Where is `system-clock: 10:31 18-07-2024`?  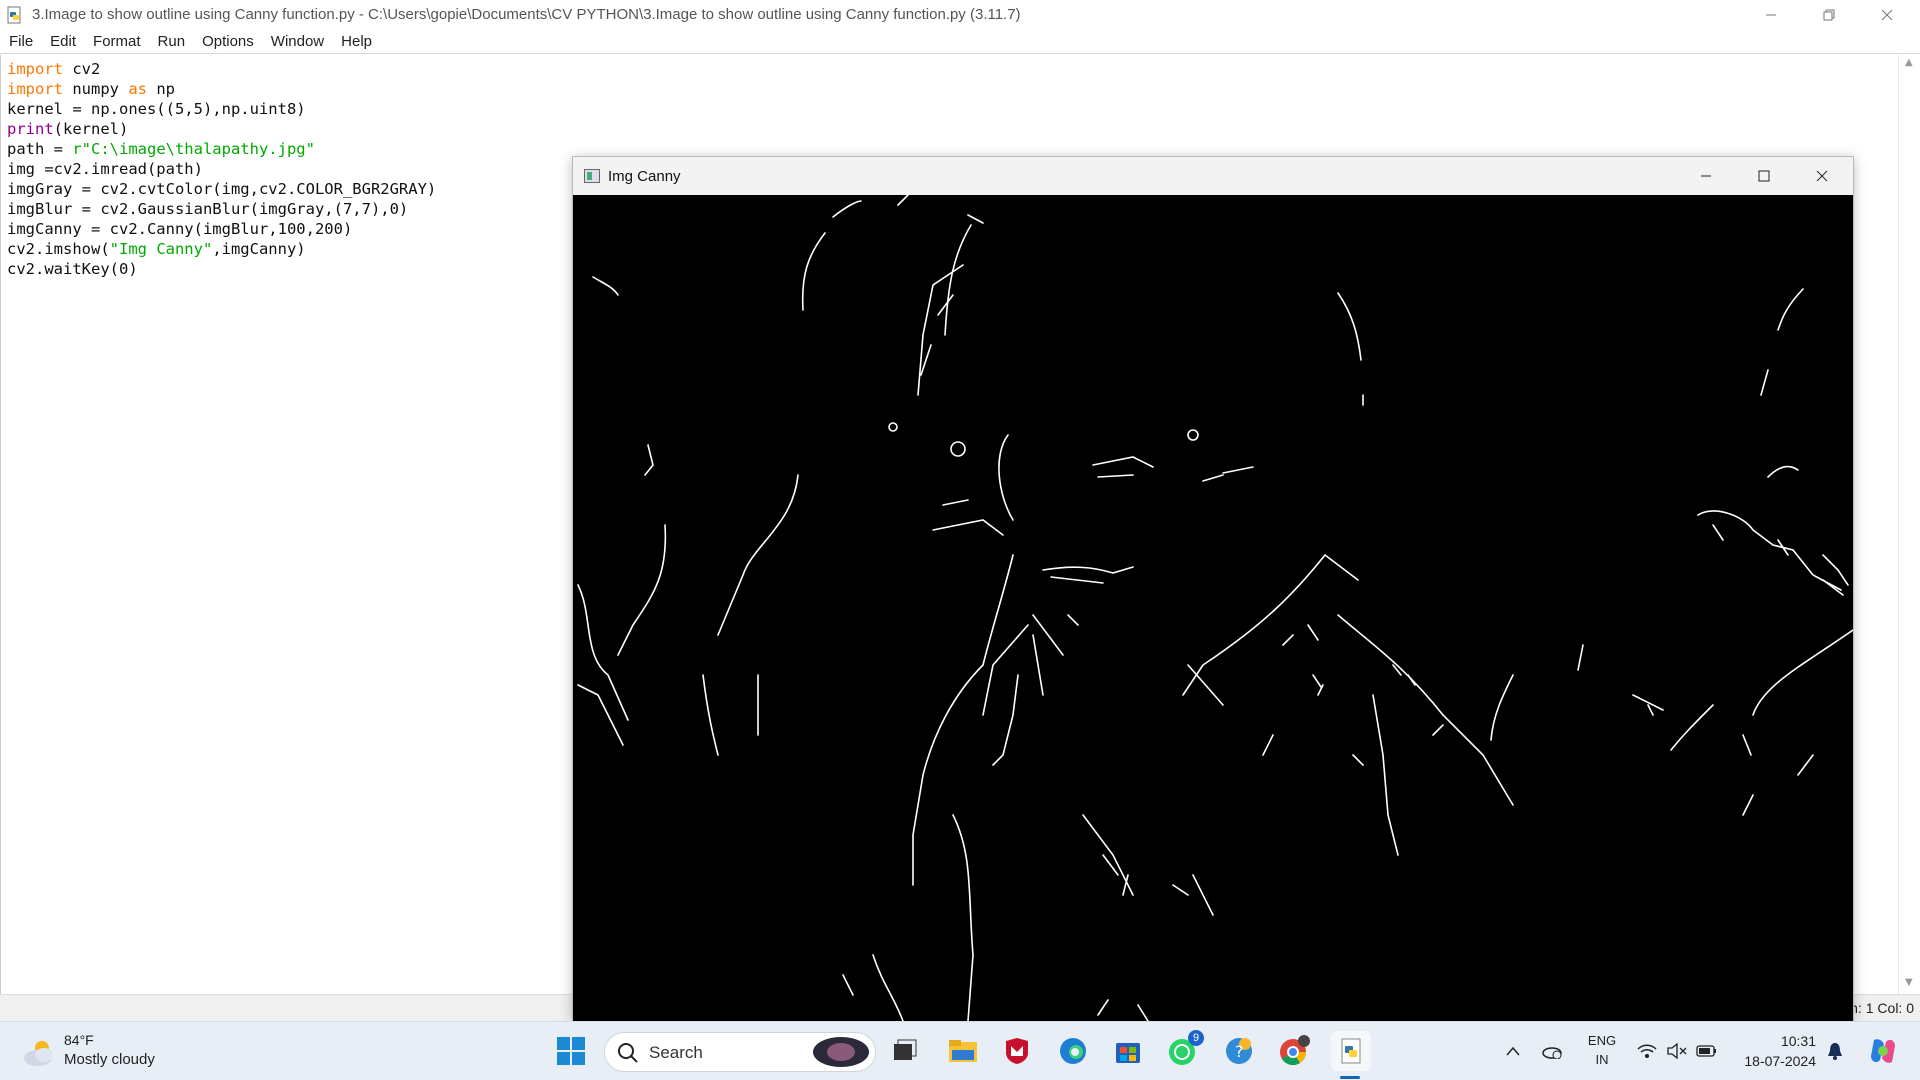 system-clock: 10:31 18-07-2024 is located at coordinates (1774, 1051).